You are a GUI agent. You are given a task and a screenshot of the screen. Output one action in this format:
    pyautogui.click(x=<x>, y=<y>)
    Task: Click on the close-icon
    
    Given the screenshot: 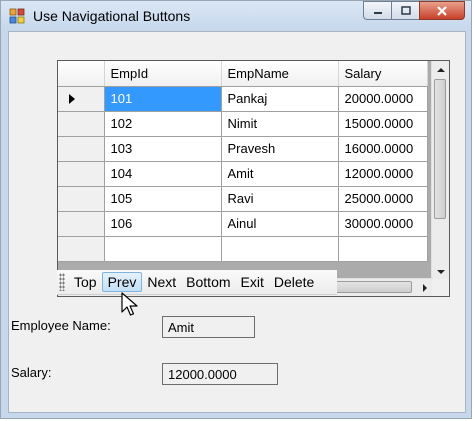 What is the action you would take?
    pyautogui.click(x=442, y=10)
    